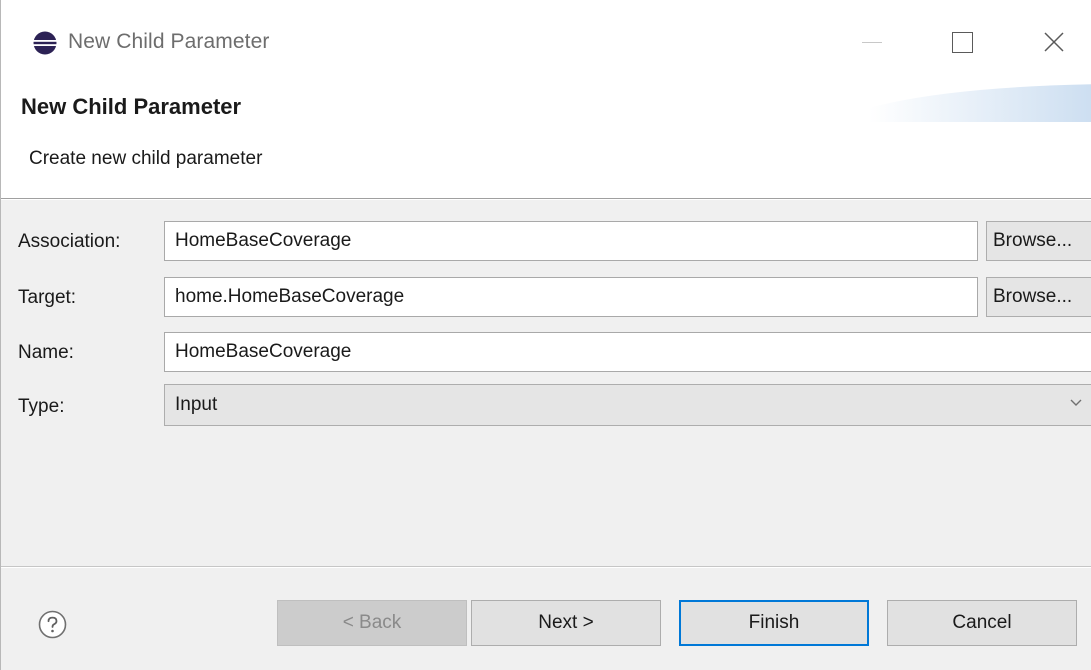  What do you see at coordinates (571, 241) in the screenshot?
I see `association-field: HomeBaseCoverage` at bounding box center [571, 241].